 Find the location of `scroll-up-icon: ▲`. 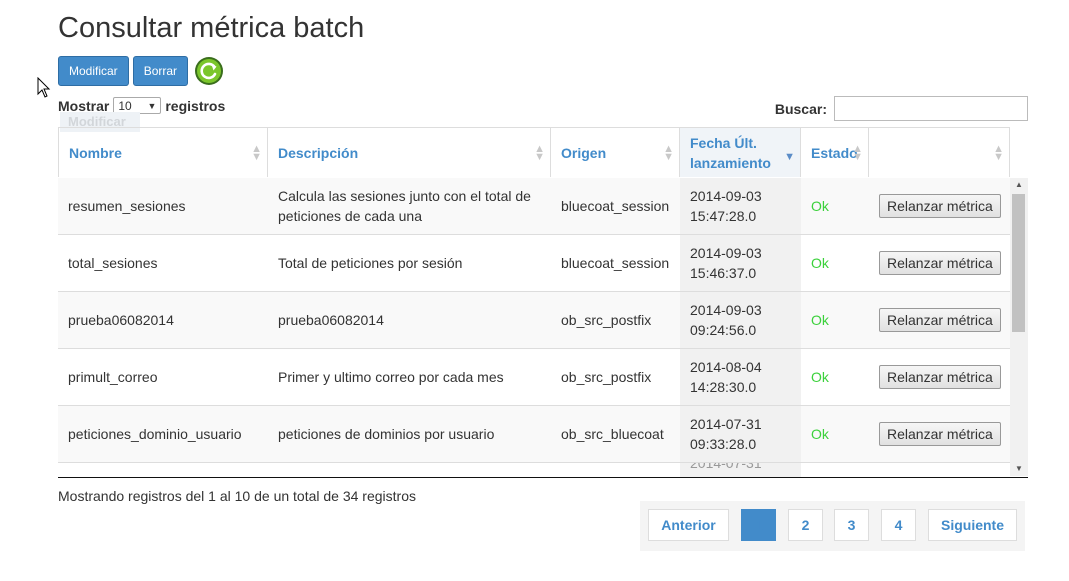

scroll-up-icon: ▲ is located at coordinates (1019, 185).